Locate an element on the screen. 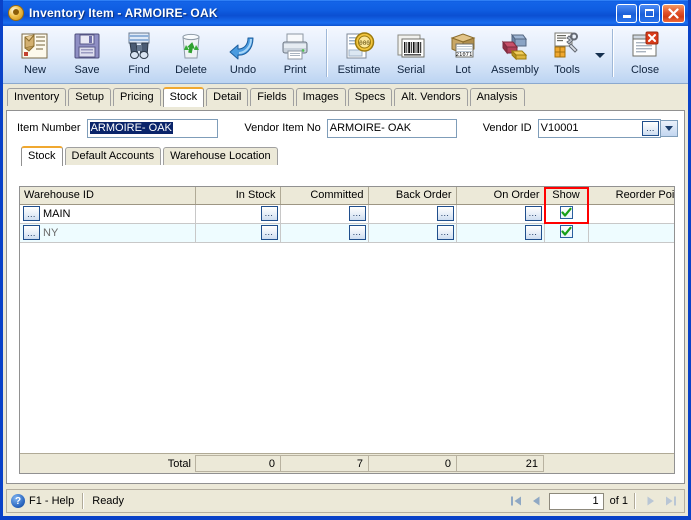  lot-button-label: Lot is located at coordinates (463, 70).